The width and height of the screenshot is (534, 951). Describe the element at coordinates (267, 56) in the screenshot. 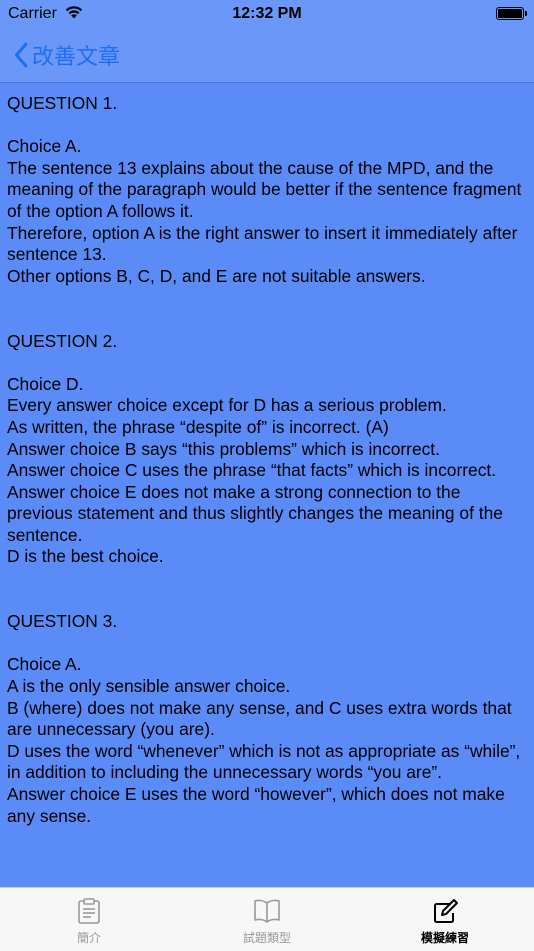

I see `navigation-bar: 改善文章` at that location.